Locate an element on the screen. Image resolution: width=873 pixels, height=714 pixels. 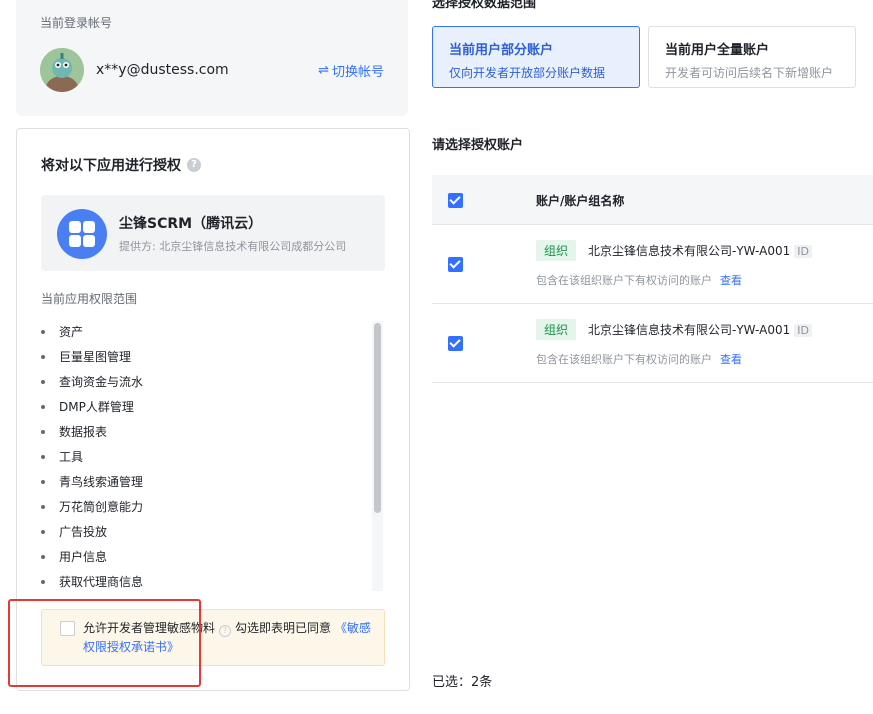
selected-count: 已选：2条 is located at coordinates (462, 682).